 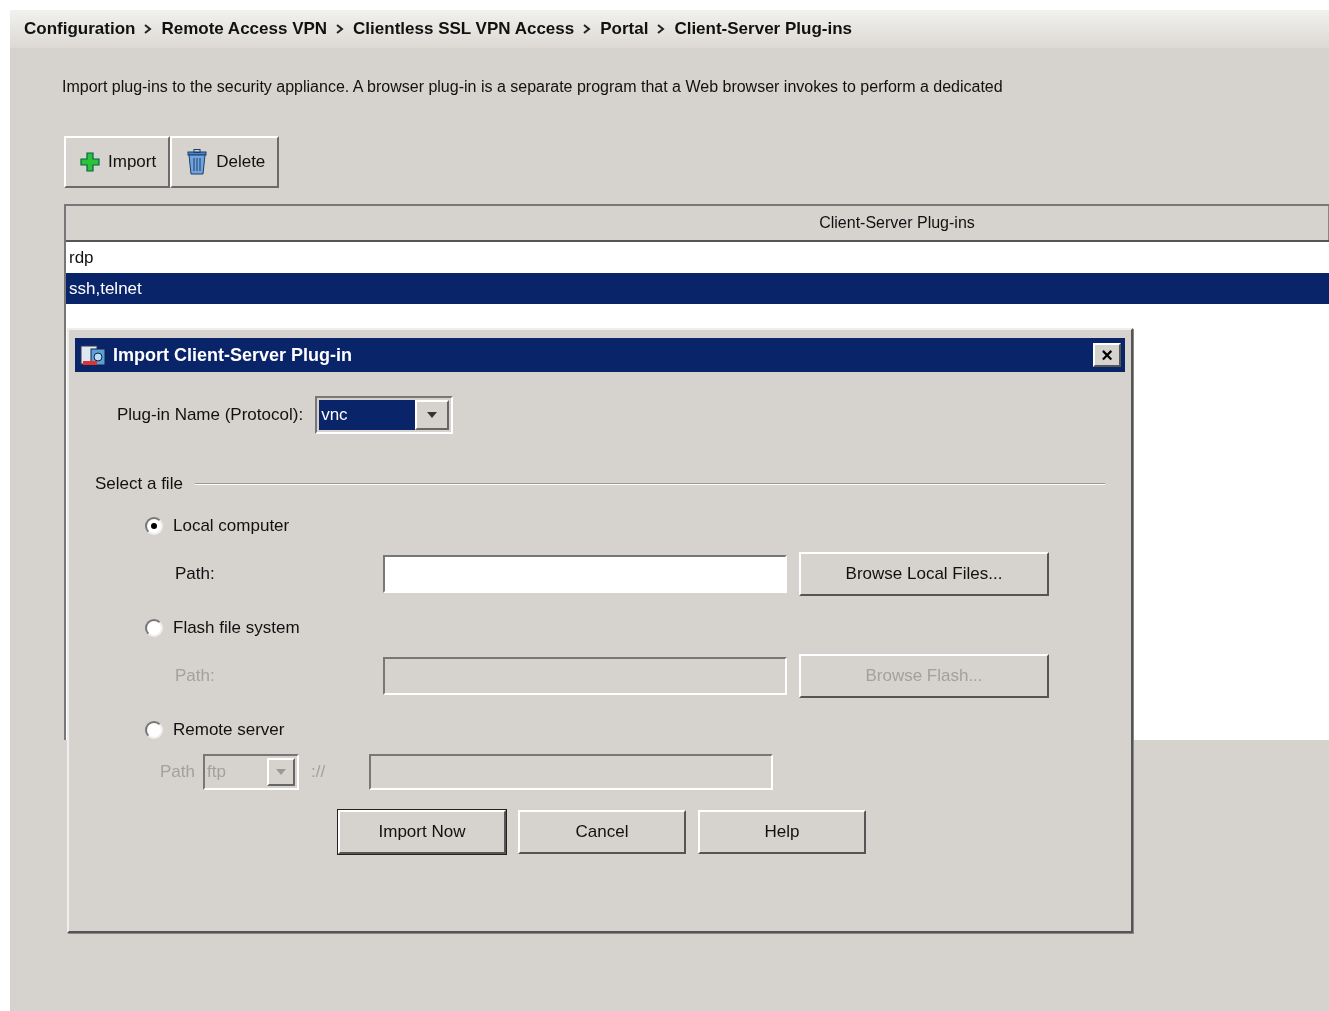 What do you see at coordinates (80, 29) in the screenshot?
I see `breadcrumb-item: Configuration` at bounding box center [80, 29].